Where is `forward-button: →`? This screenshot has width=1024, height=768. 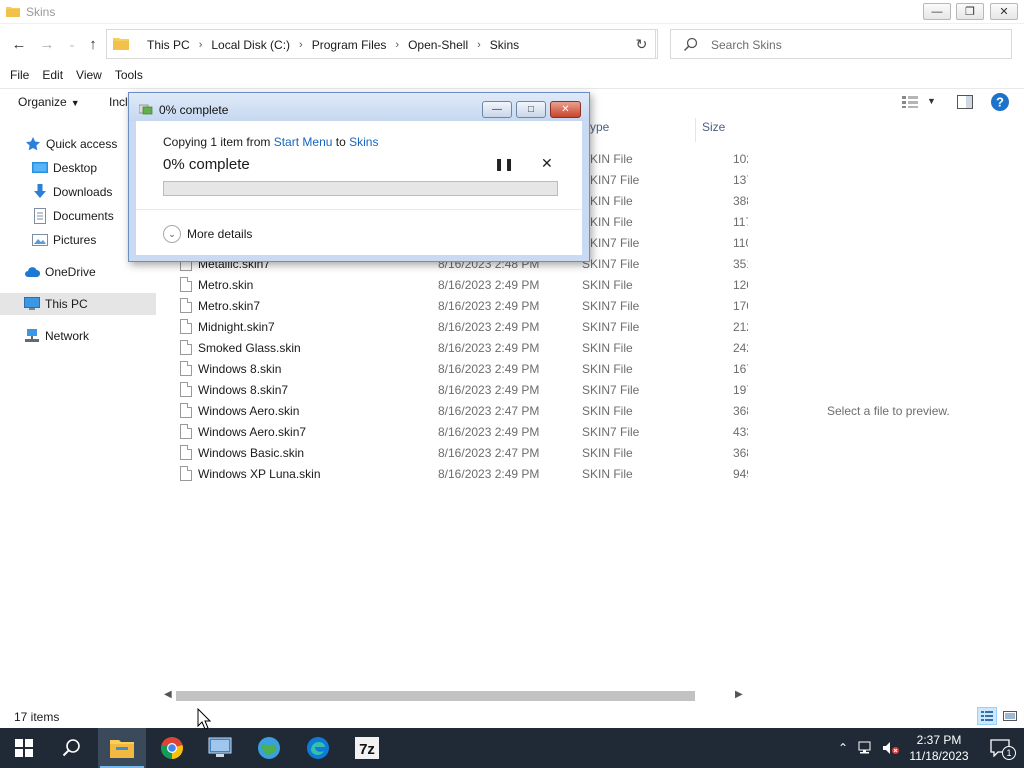 forward-button: → is located at coordinates (47, 44).